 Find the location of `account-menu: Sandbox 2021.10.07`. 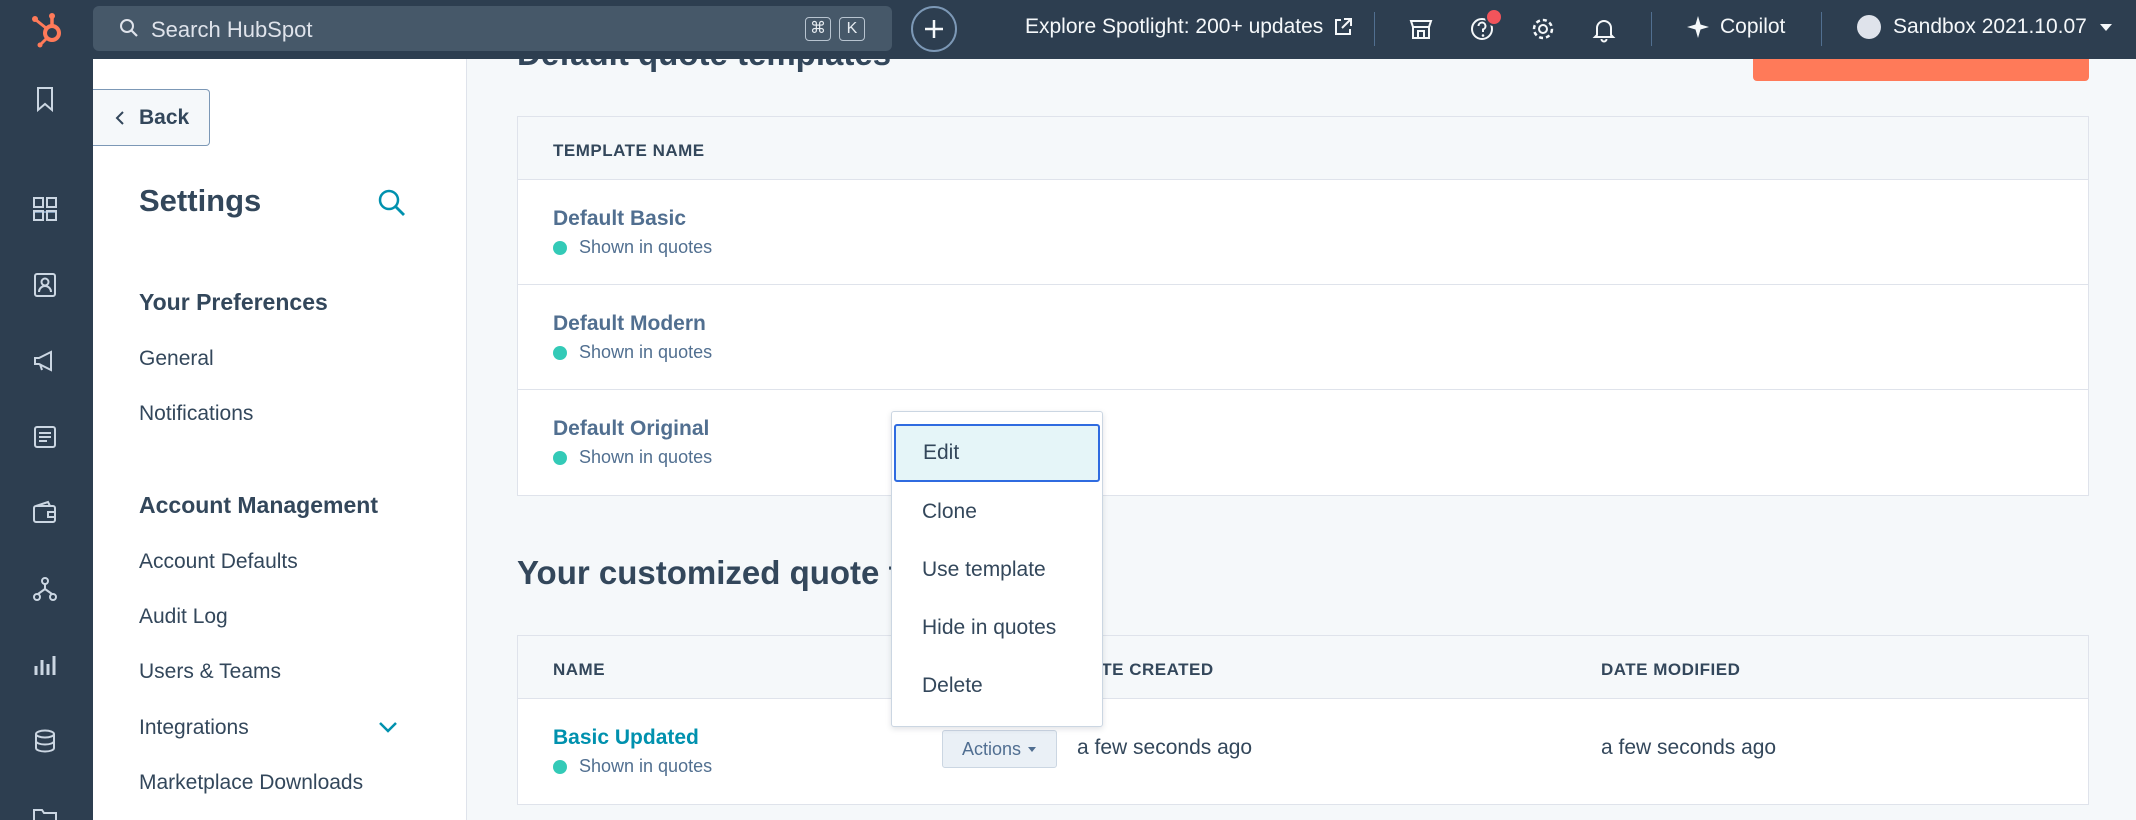

account-menu: Sandbox 2021.10.07 is located at coordinates (1985, 27).